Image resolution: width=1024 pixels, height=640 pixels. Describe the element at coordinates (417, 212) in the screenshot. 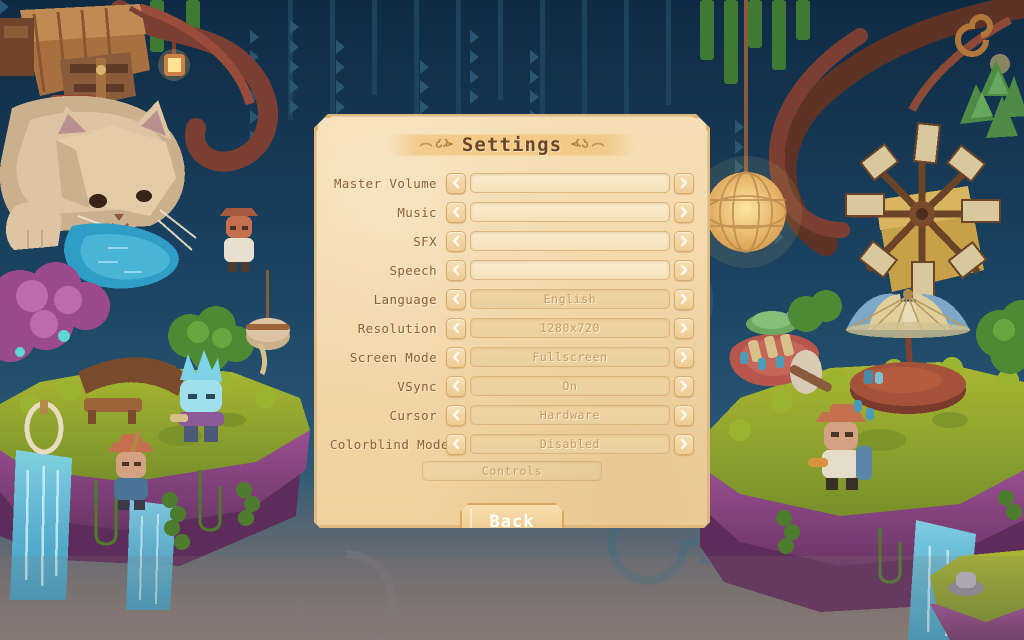

I see `setting-label: Music` at that location.